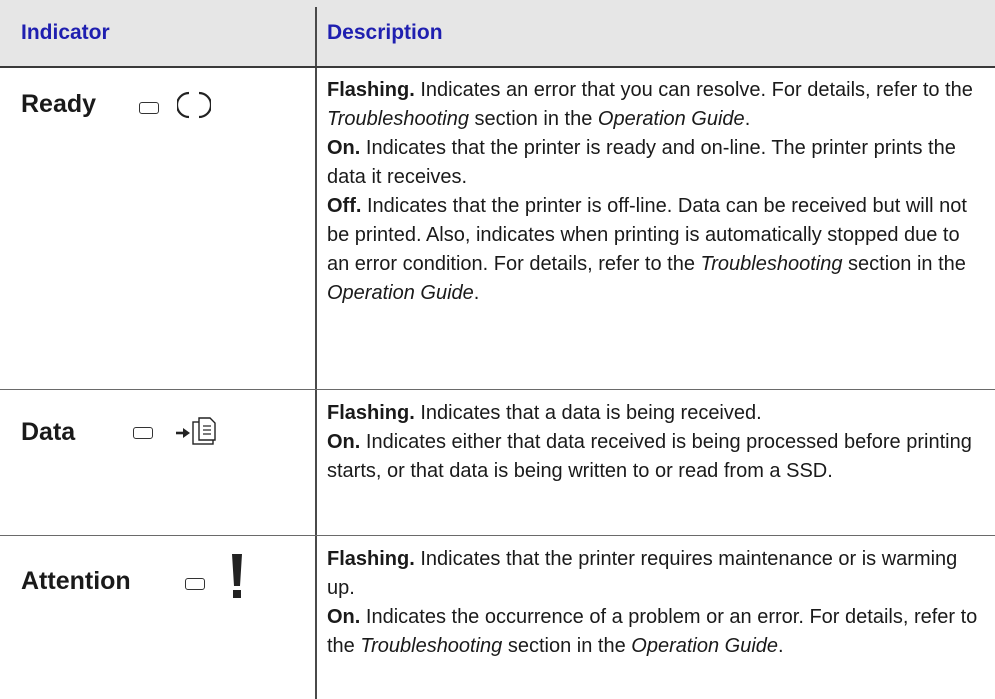 The image size is (995, 699). What do you see at coordinates (157, 228) in the screenshot?
I see `indicator-cell-ready: Ready` at bounding box center [157, 228].